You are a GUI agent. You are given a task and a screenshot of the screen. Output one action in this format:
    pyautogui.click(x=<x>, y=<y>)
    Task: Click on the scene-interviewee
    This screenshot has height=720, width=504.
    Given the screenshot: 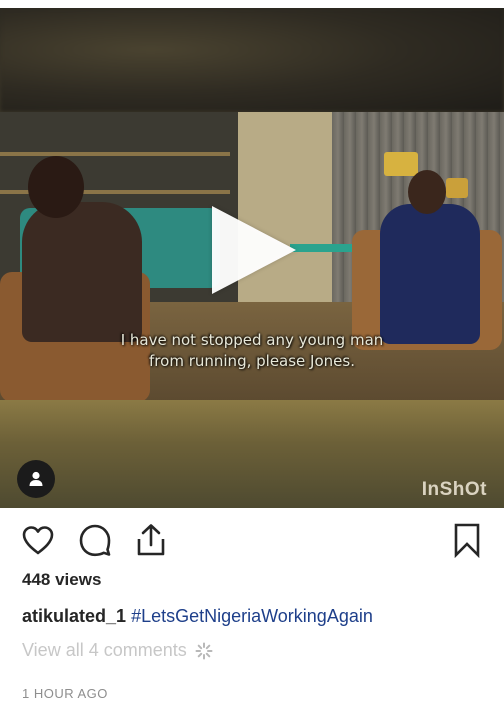 What is the action you would take?
    pyautogui.click(x=430, y=274)
    